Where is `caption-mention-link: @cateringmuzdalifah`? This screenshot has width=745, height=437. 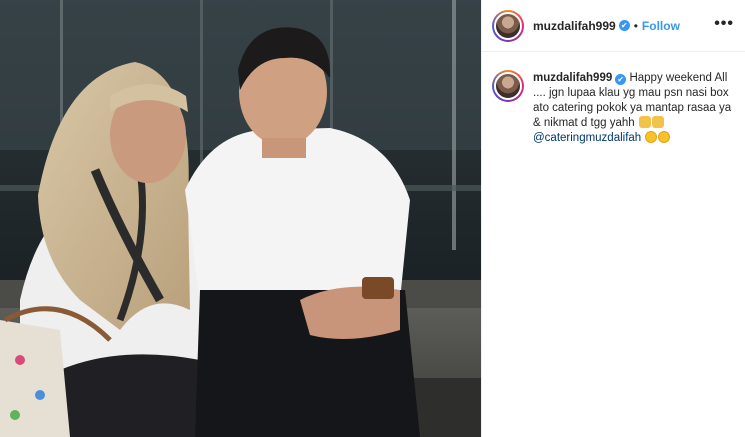 caption-mention-link: @cateringmuzdalifah is located at coordinates (587, 138).